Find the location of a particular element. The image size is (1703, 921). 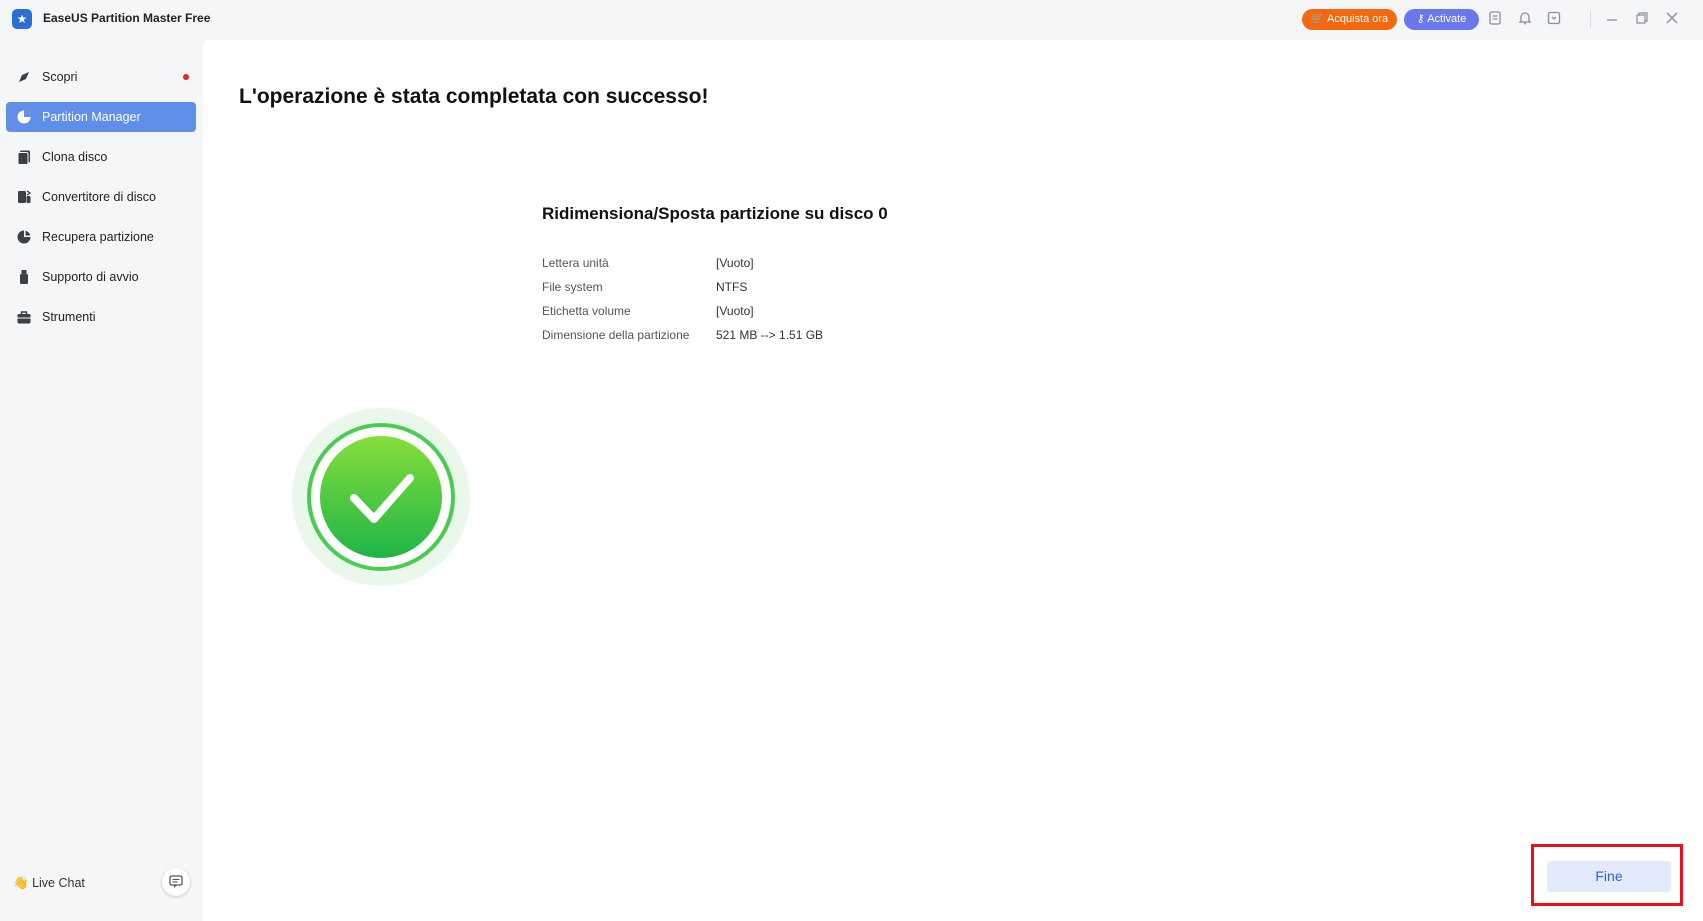

finish-button: Fine is located at coordinates (1609, 876).